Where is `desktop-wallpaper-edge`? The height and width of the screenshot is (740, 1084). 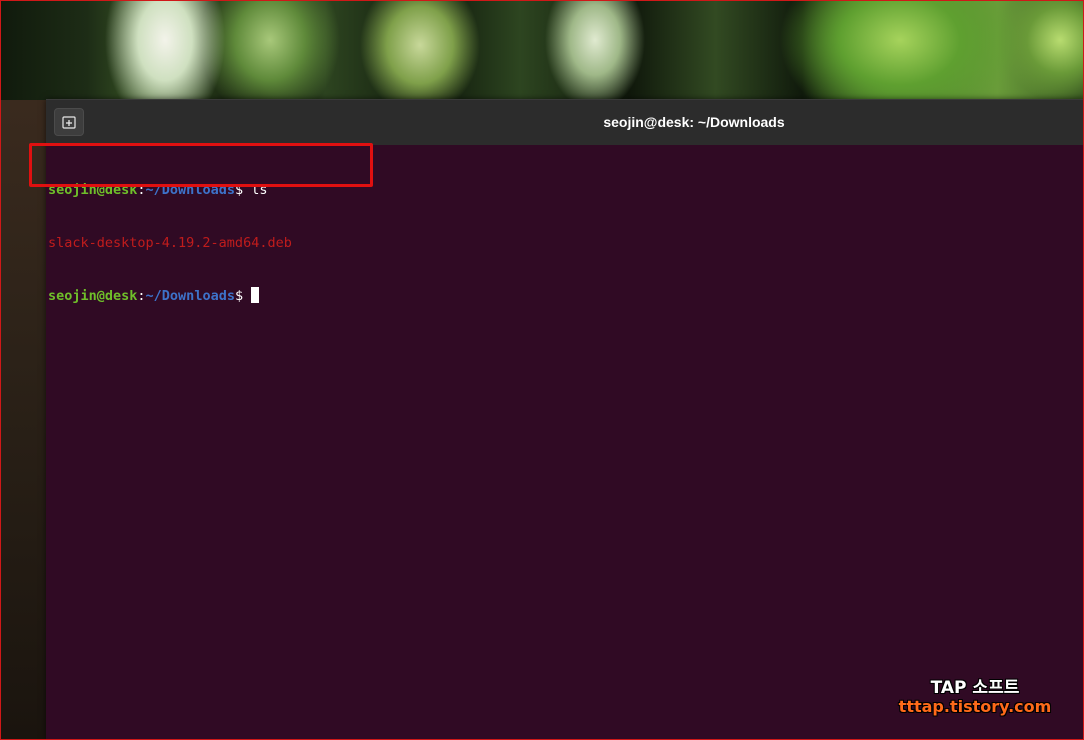
desktop-wallpaper-edge is located at coordinates (23, 420).